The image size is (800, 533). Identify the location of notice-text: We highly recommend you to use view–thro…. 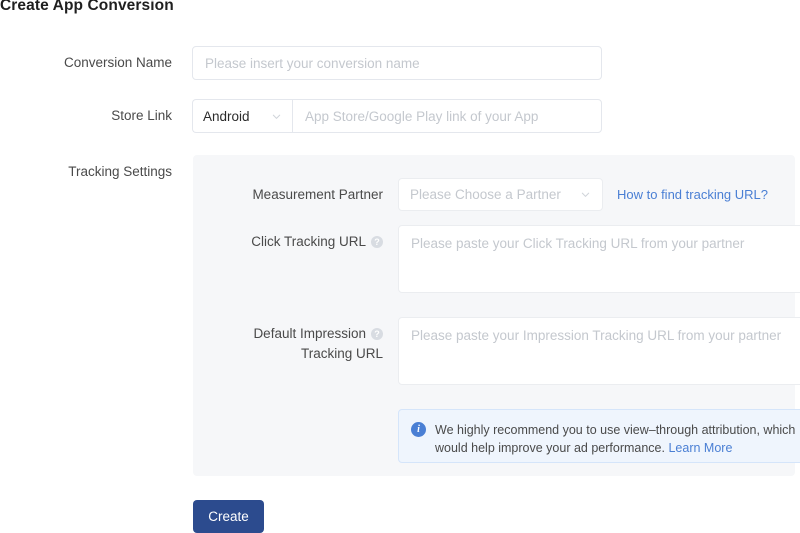
(615, 439).